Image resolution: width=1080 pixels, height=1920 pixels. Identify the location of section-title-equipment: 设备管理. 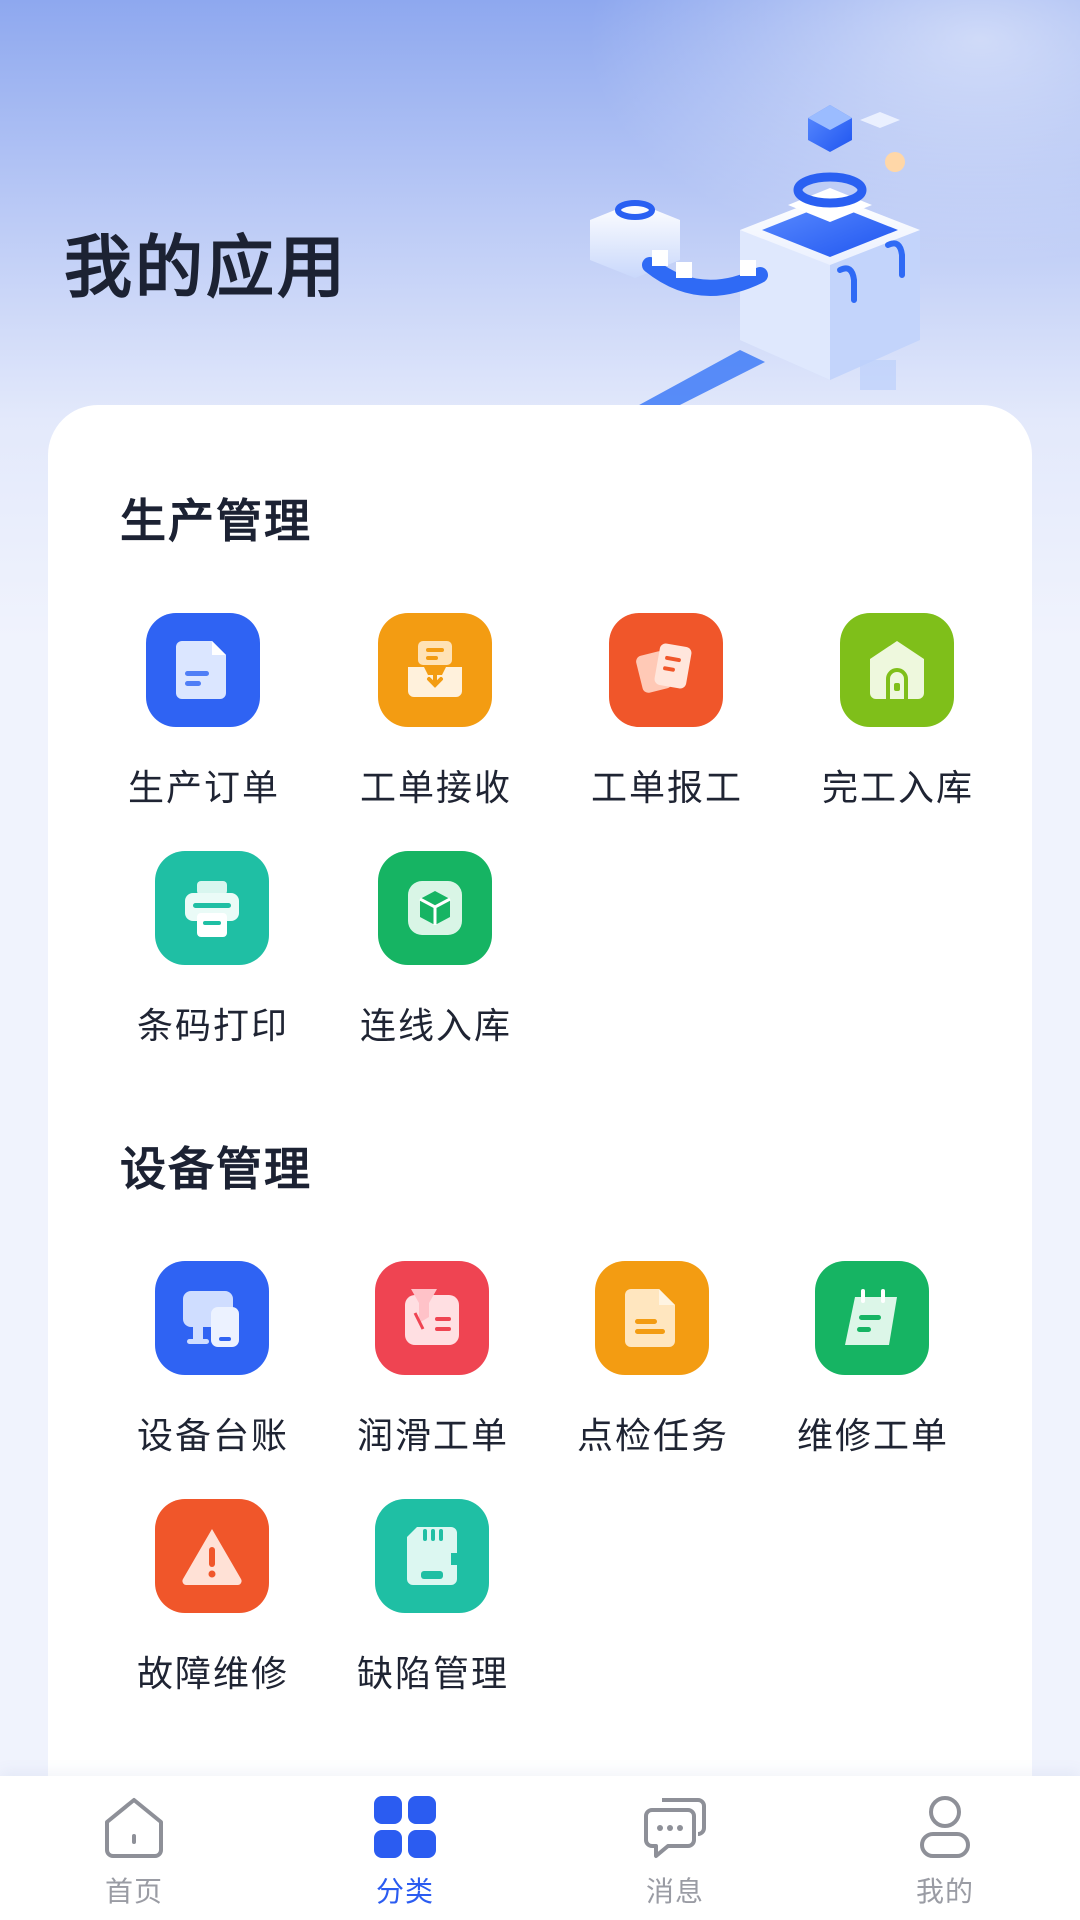
(216, 1169).